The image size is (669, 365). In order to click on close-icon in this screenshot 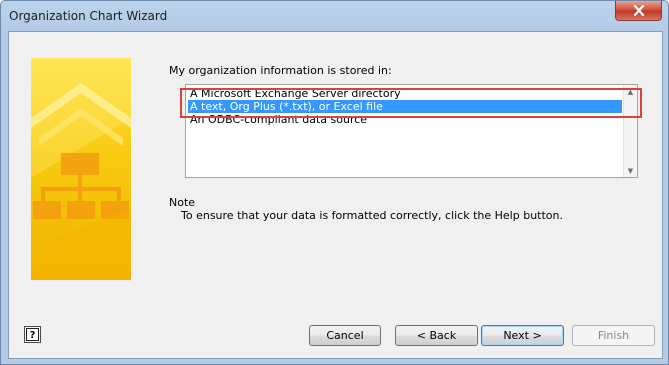, I will do `click(638, 10)`.